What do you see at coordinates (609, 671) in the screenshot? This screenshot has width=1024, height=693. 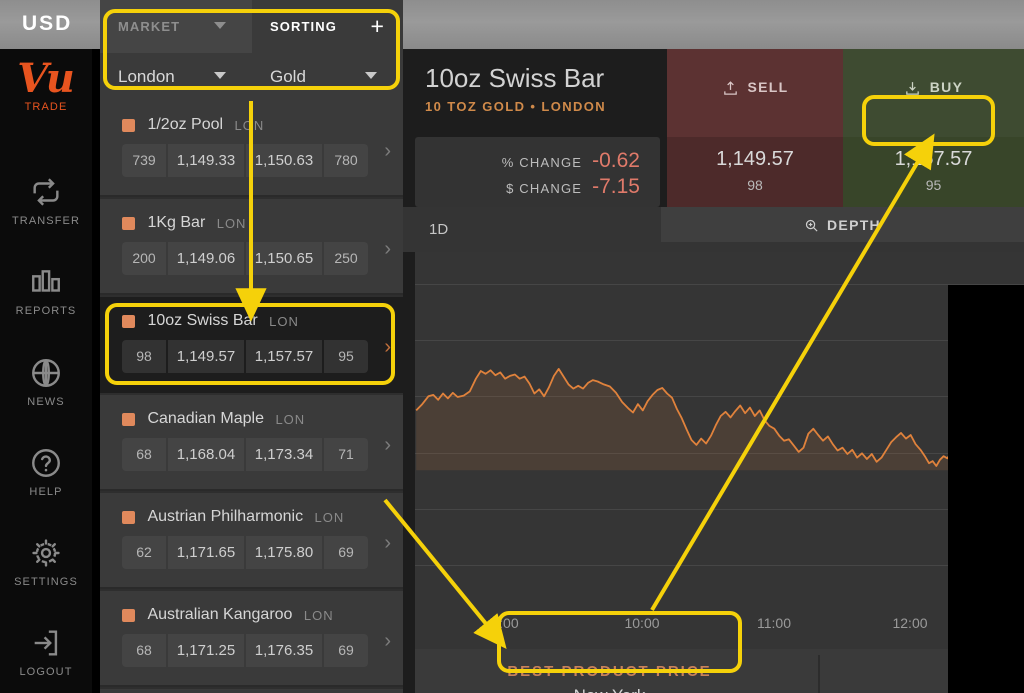 I see `best-product-price-title: BEST PRODUCT PRICE` at bounding box center [609, 671].